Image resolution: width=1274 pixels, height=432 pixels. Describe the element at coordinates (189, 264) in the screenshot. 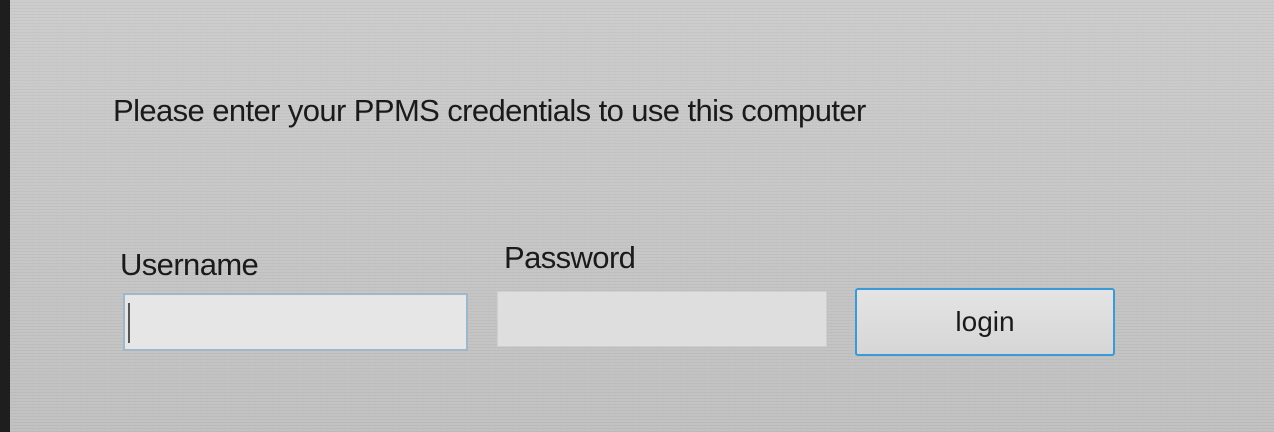

I see `username-label: Username` at that location.